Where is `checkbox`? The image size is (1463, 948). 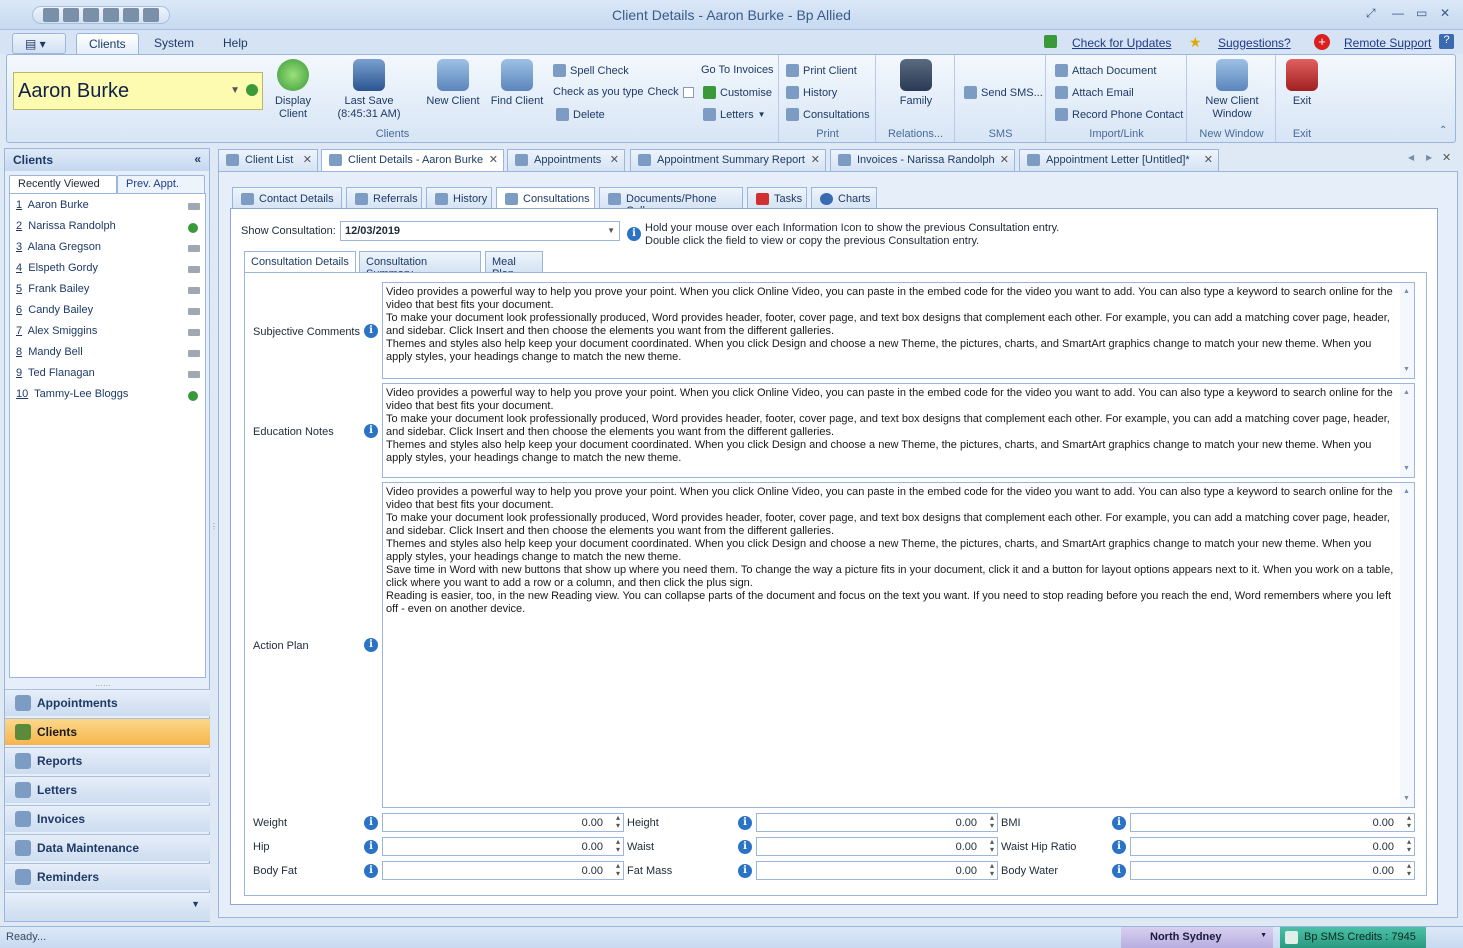 checkbox is located at coordinates (688, 92).